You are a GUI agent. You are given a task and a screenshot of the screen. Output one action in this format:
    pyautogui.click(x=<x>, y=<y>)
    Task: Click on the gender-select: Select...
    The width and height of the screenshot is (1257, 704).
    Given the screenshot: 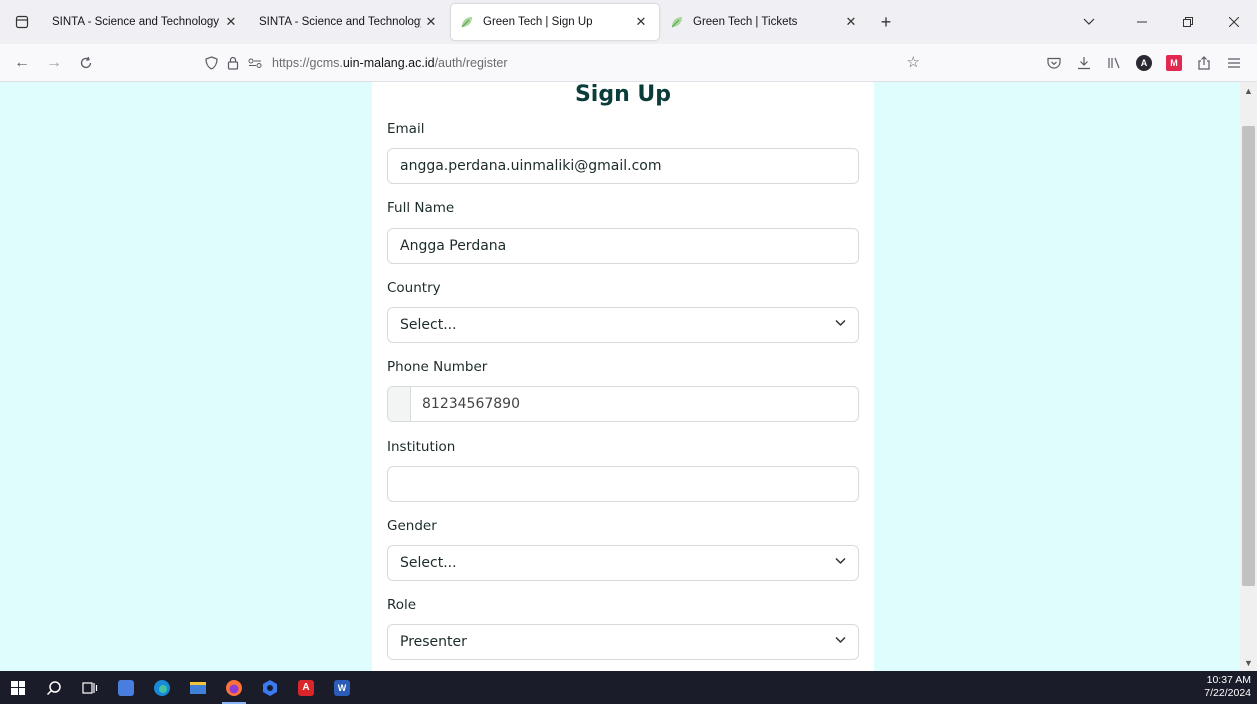 What is the action you would take?
    pyautogui.click(x=623, y=563)
    